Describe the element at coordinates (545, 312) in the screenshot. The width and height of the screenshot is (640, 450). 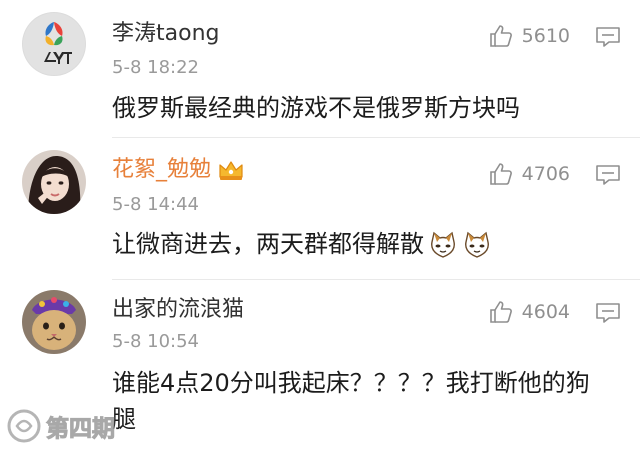
I see `like-count: 4604` at that location.